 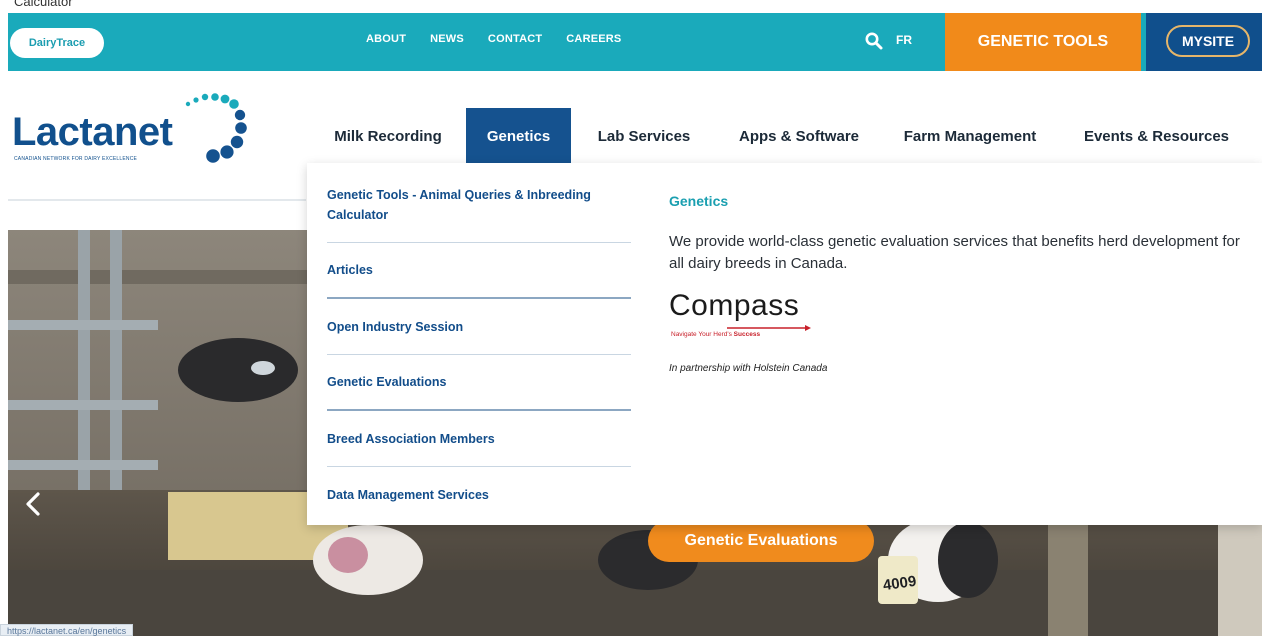 What do you see at coordinates (1208, 41) in the screenshot?
I see `mysite-button: MYSITE` at bounding box center [1208, 41].